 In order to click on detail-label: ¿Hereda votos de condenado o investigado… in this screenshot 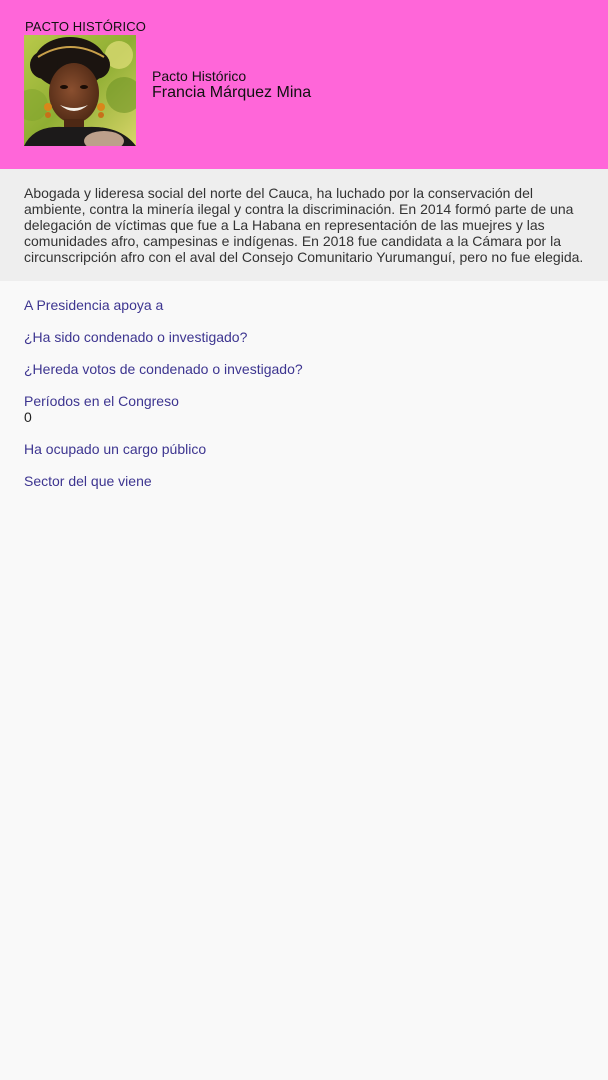, I will do `click(163, 369)`.